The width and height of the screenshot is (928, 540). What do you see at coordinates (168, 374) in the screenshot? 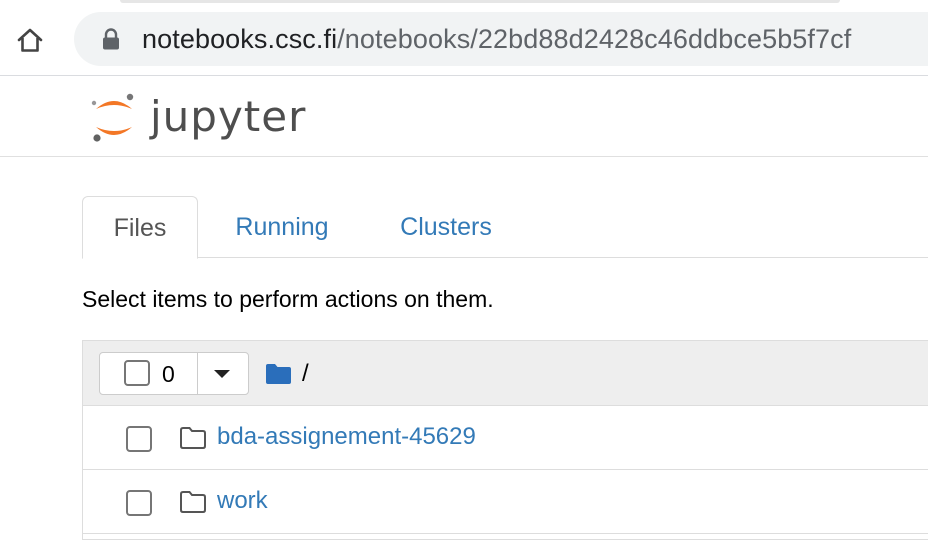
I see `selected-count: 0` at bounding box center [168, 374].